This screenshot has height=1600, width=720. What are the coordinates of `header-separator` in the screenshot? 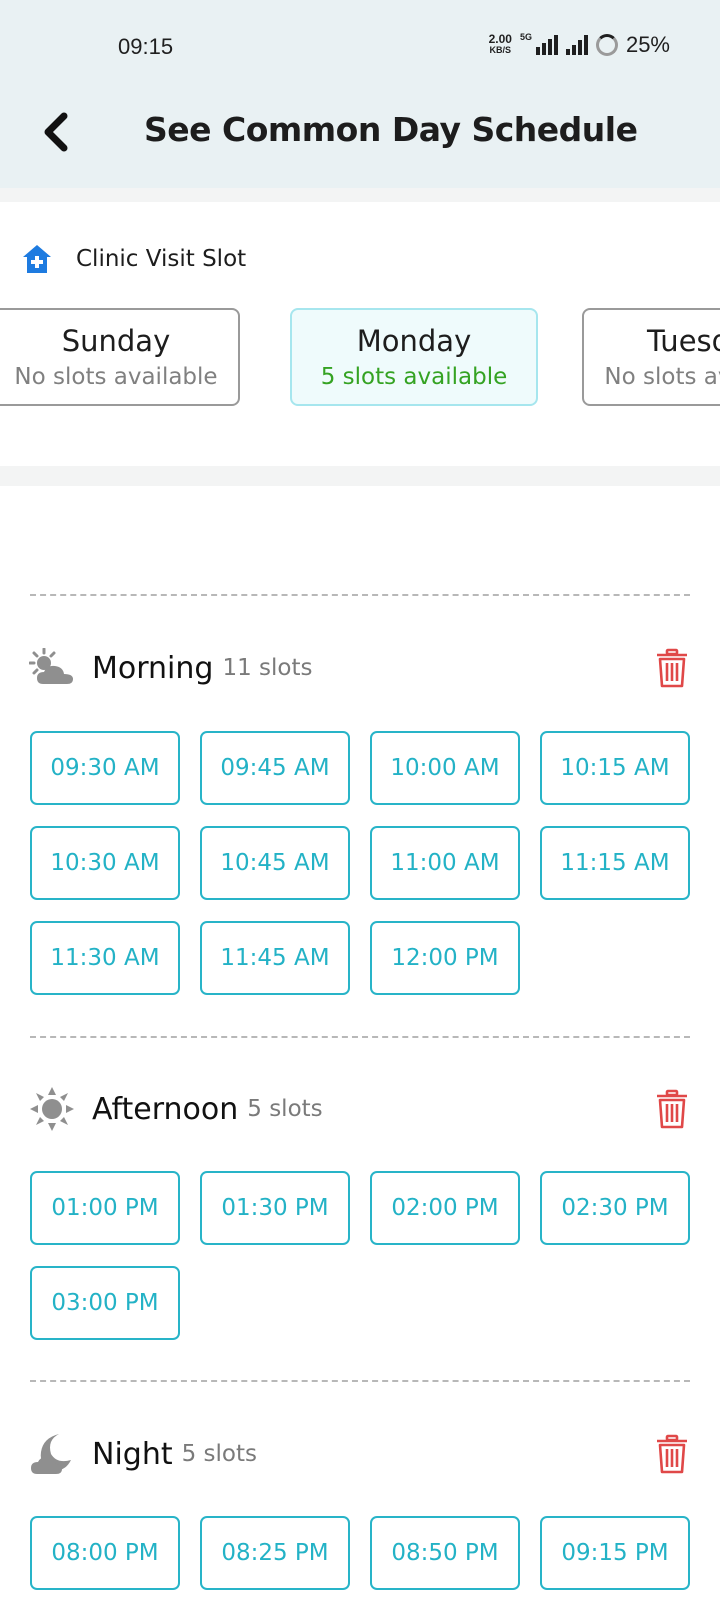 It's located at (360, 195).